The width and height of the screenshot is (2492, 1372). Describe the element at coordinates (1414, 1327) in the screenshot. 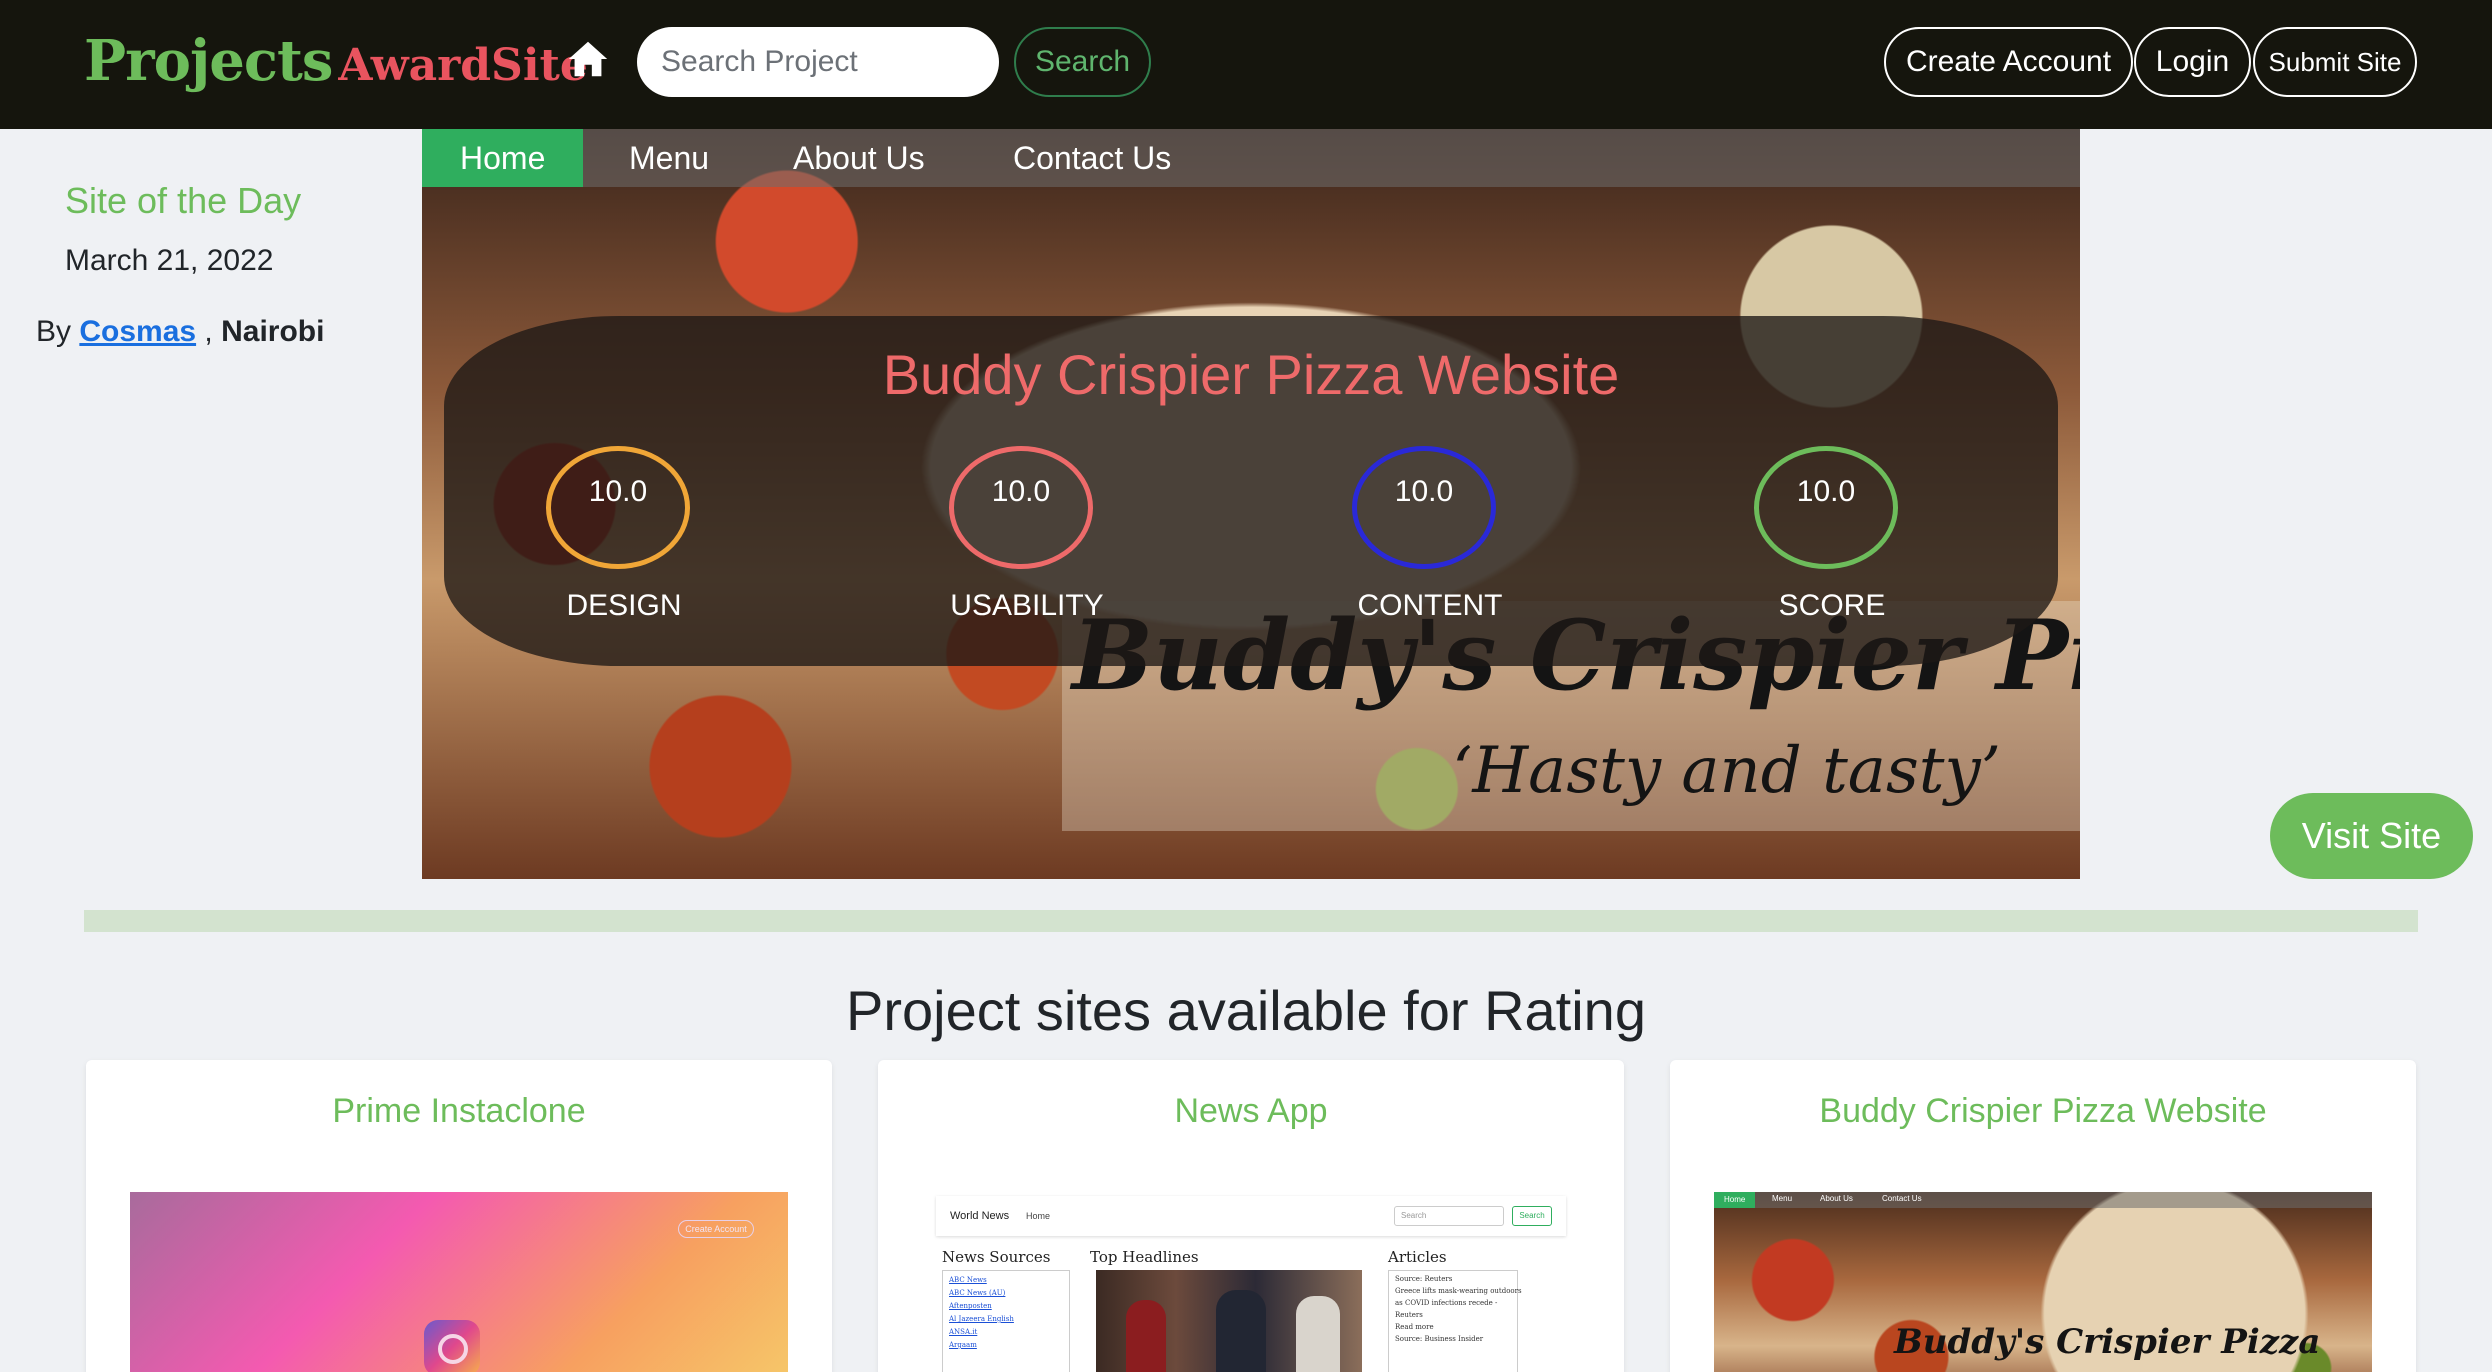

I see `preview-article: Read more` at that location.